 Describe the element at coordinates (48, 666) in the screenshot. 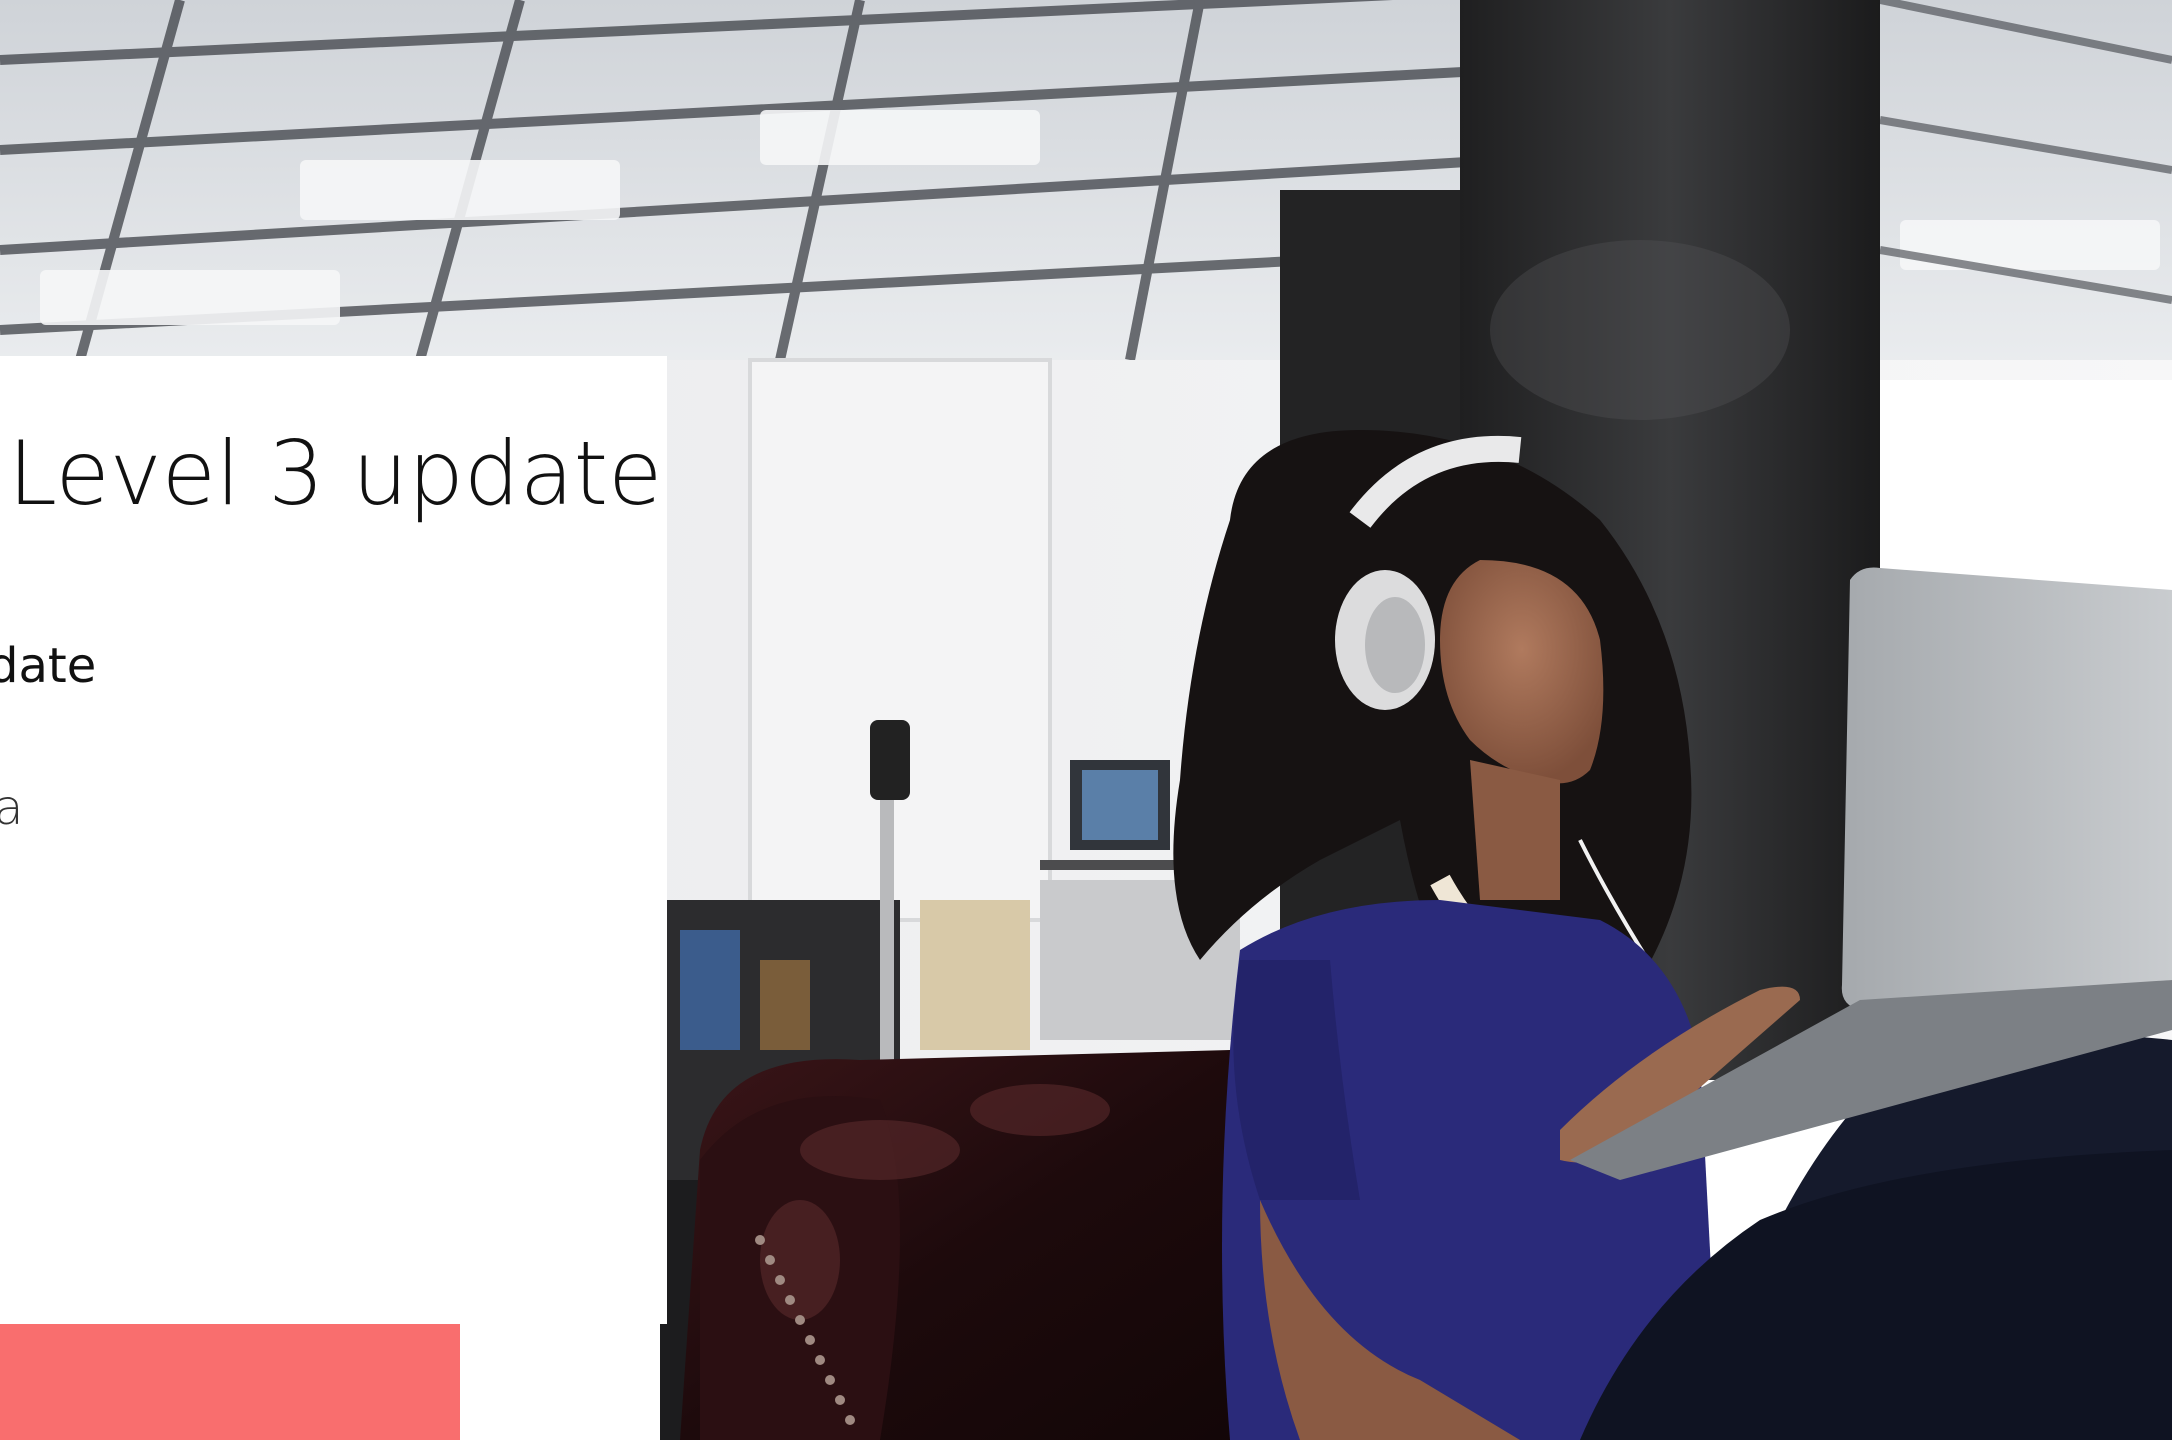

I see `slide-subtitle: date` at that location.